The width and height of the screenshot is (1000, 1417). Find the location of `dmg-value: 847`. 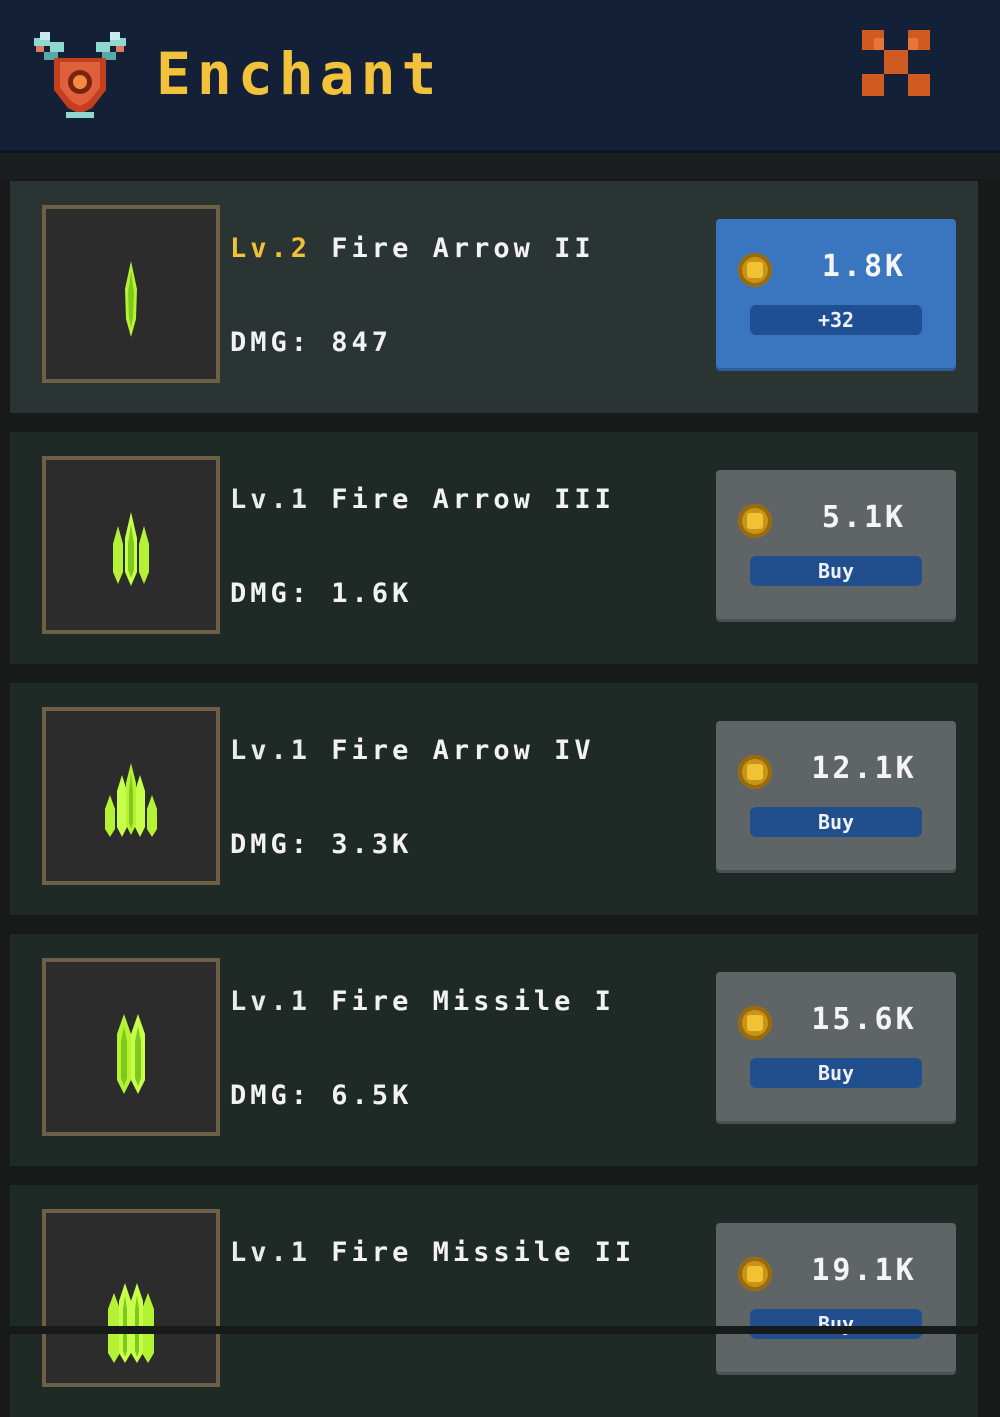

dmg-value: 847 is located at coordinates (362, 342).